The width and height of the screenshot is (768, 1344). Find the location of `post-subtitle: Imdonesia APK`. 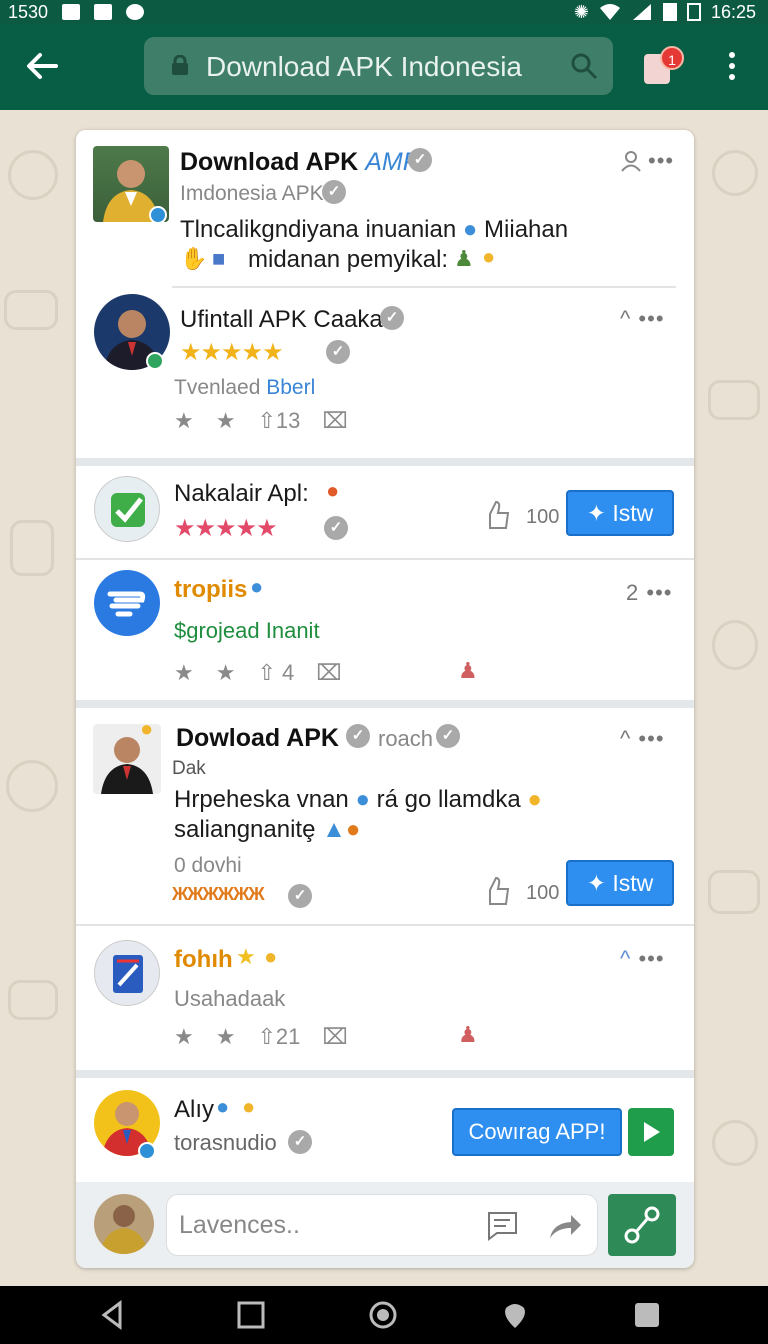

post-subtitle: Imdonesia APK is located at coordinates (252, 193).